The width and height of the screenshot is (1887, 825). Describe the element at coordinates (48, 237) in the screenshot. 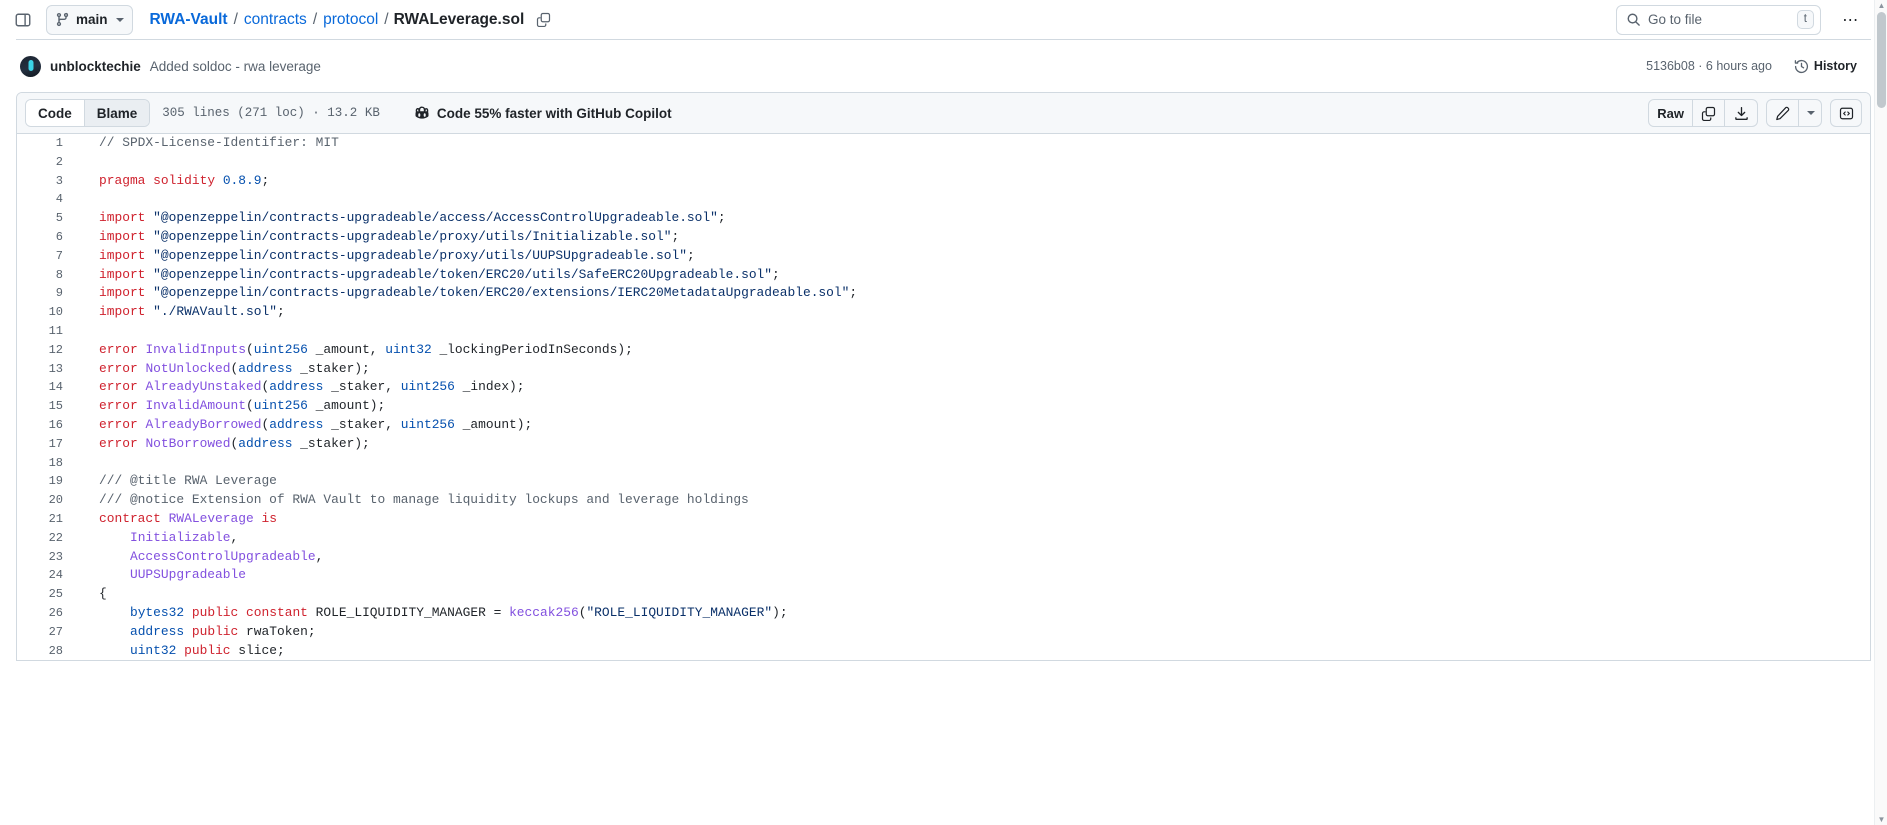

I see `line-number: 6` at that location.